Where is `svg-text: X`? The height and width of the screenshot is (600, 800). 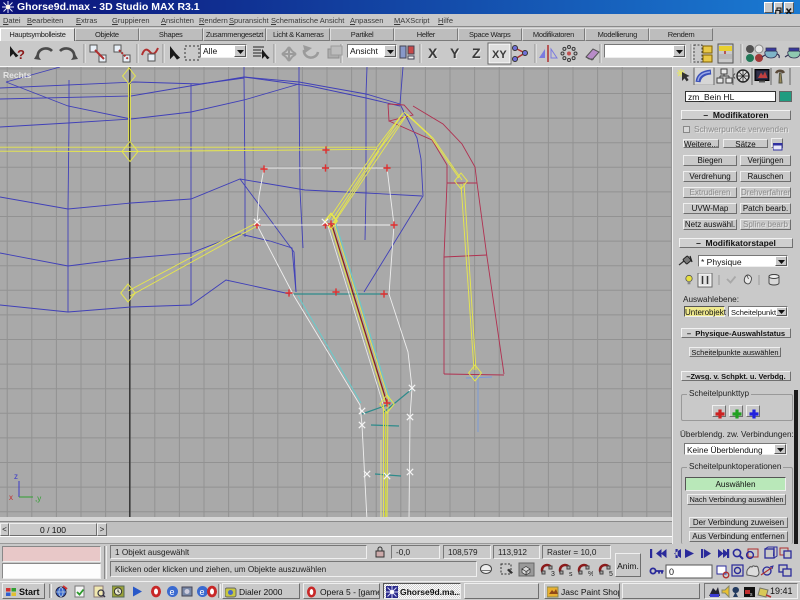
svg-text: X is located at coordinates (433, 53).